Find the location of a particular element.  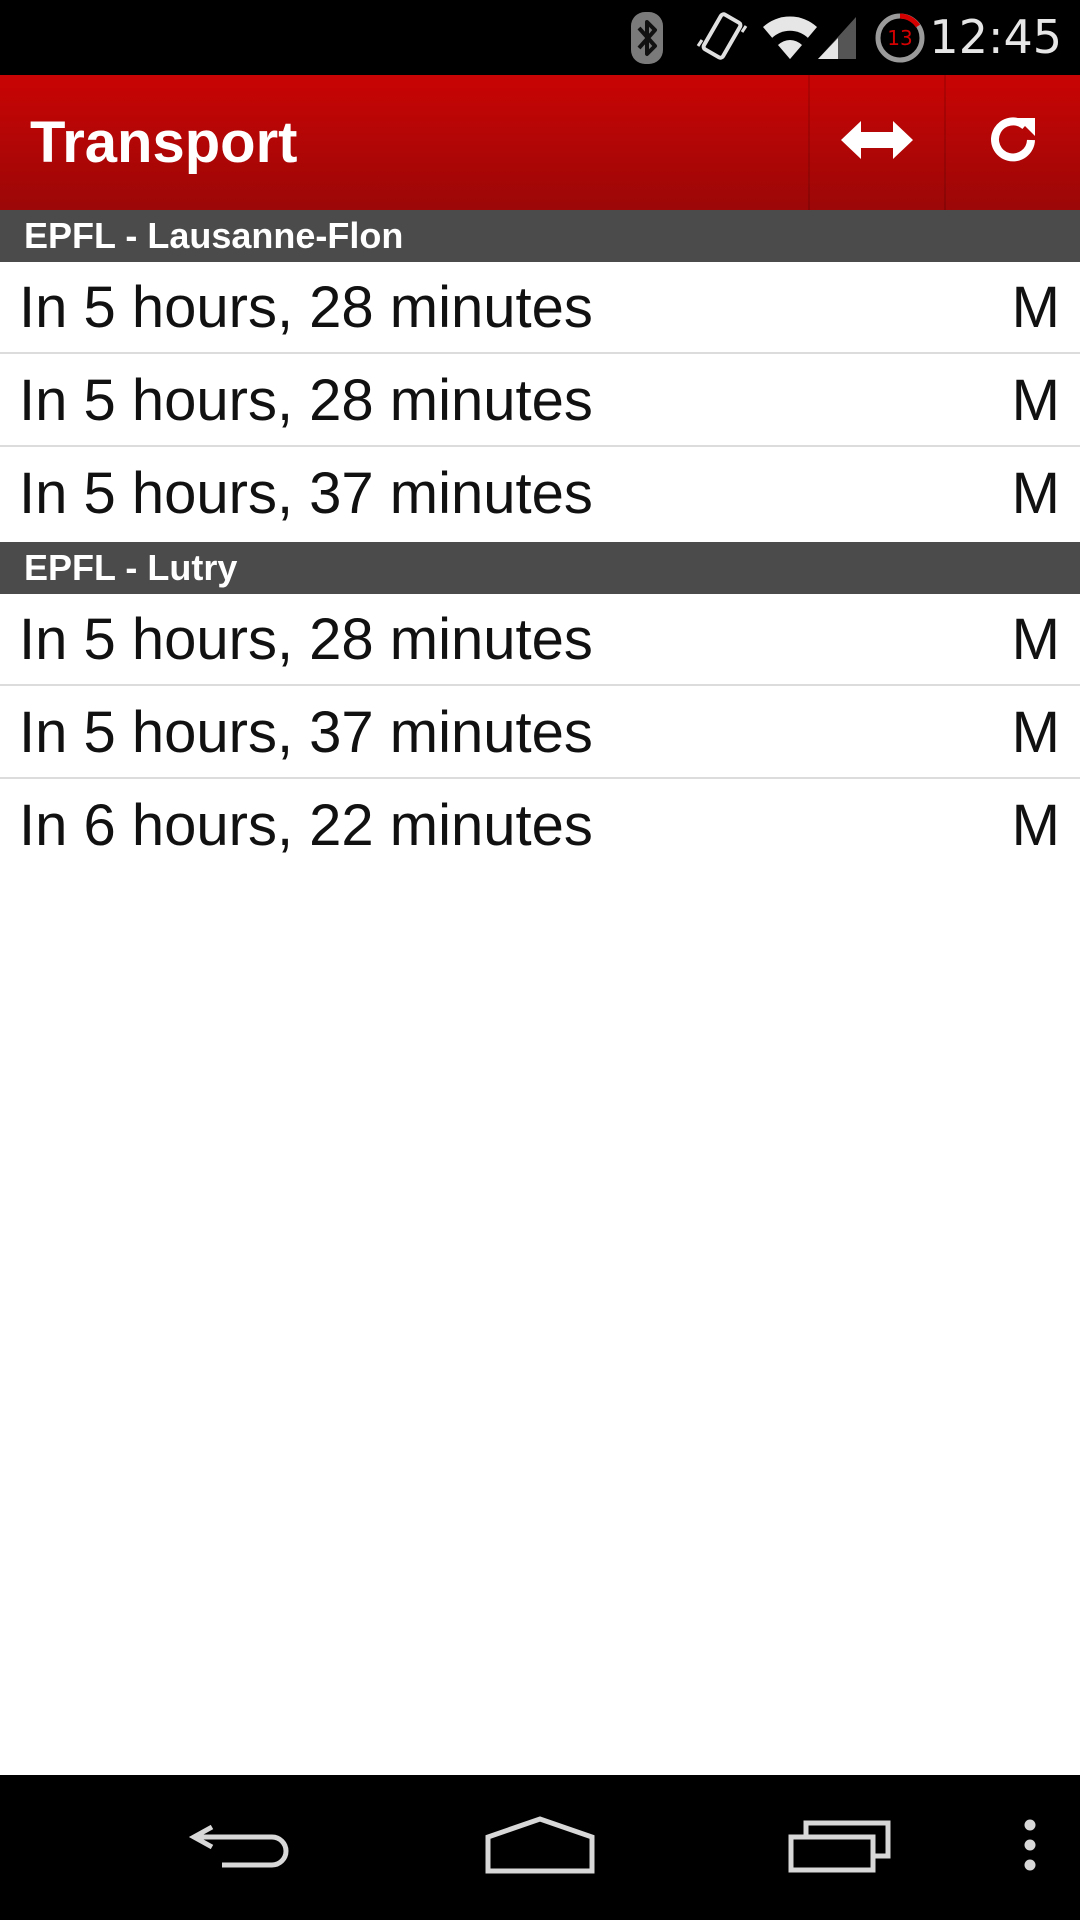

home-button is located at coordinates (540, 1847).